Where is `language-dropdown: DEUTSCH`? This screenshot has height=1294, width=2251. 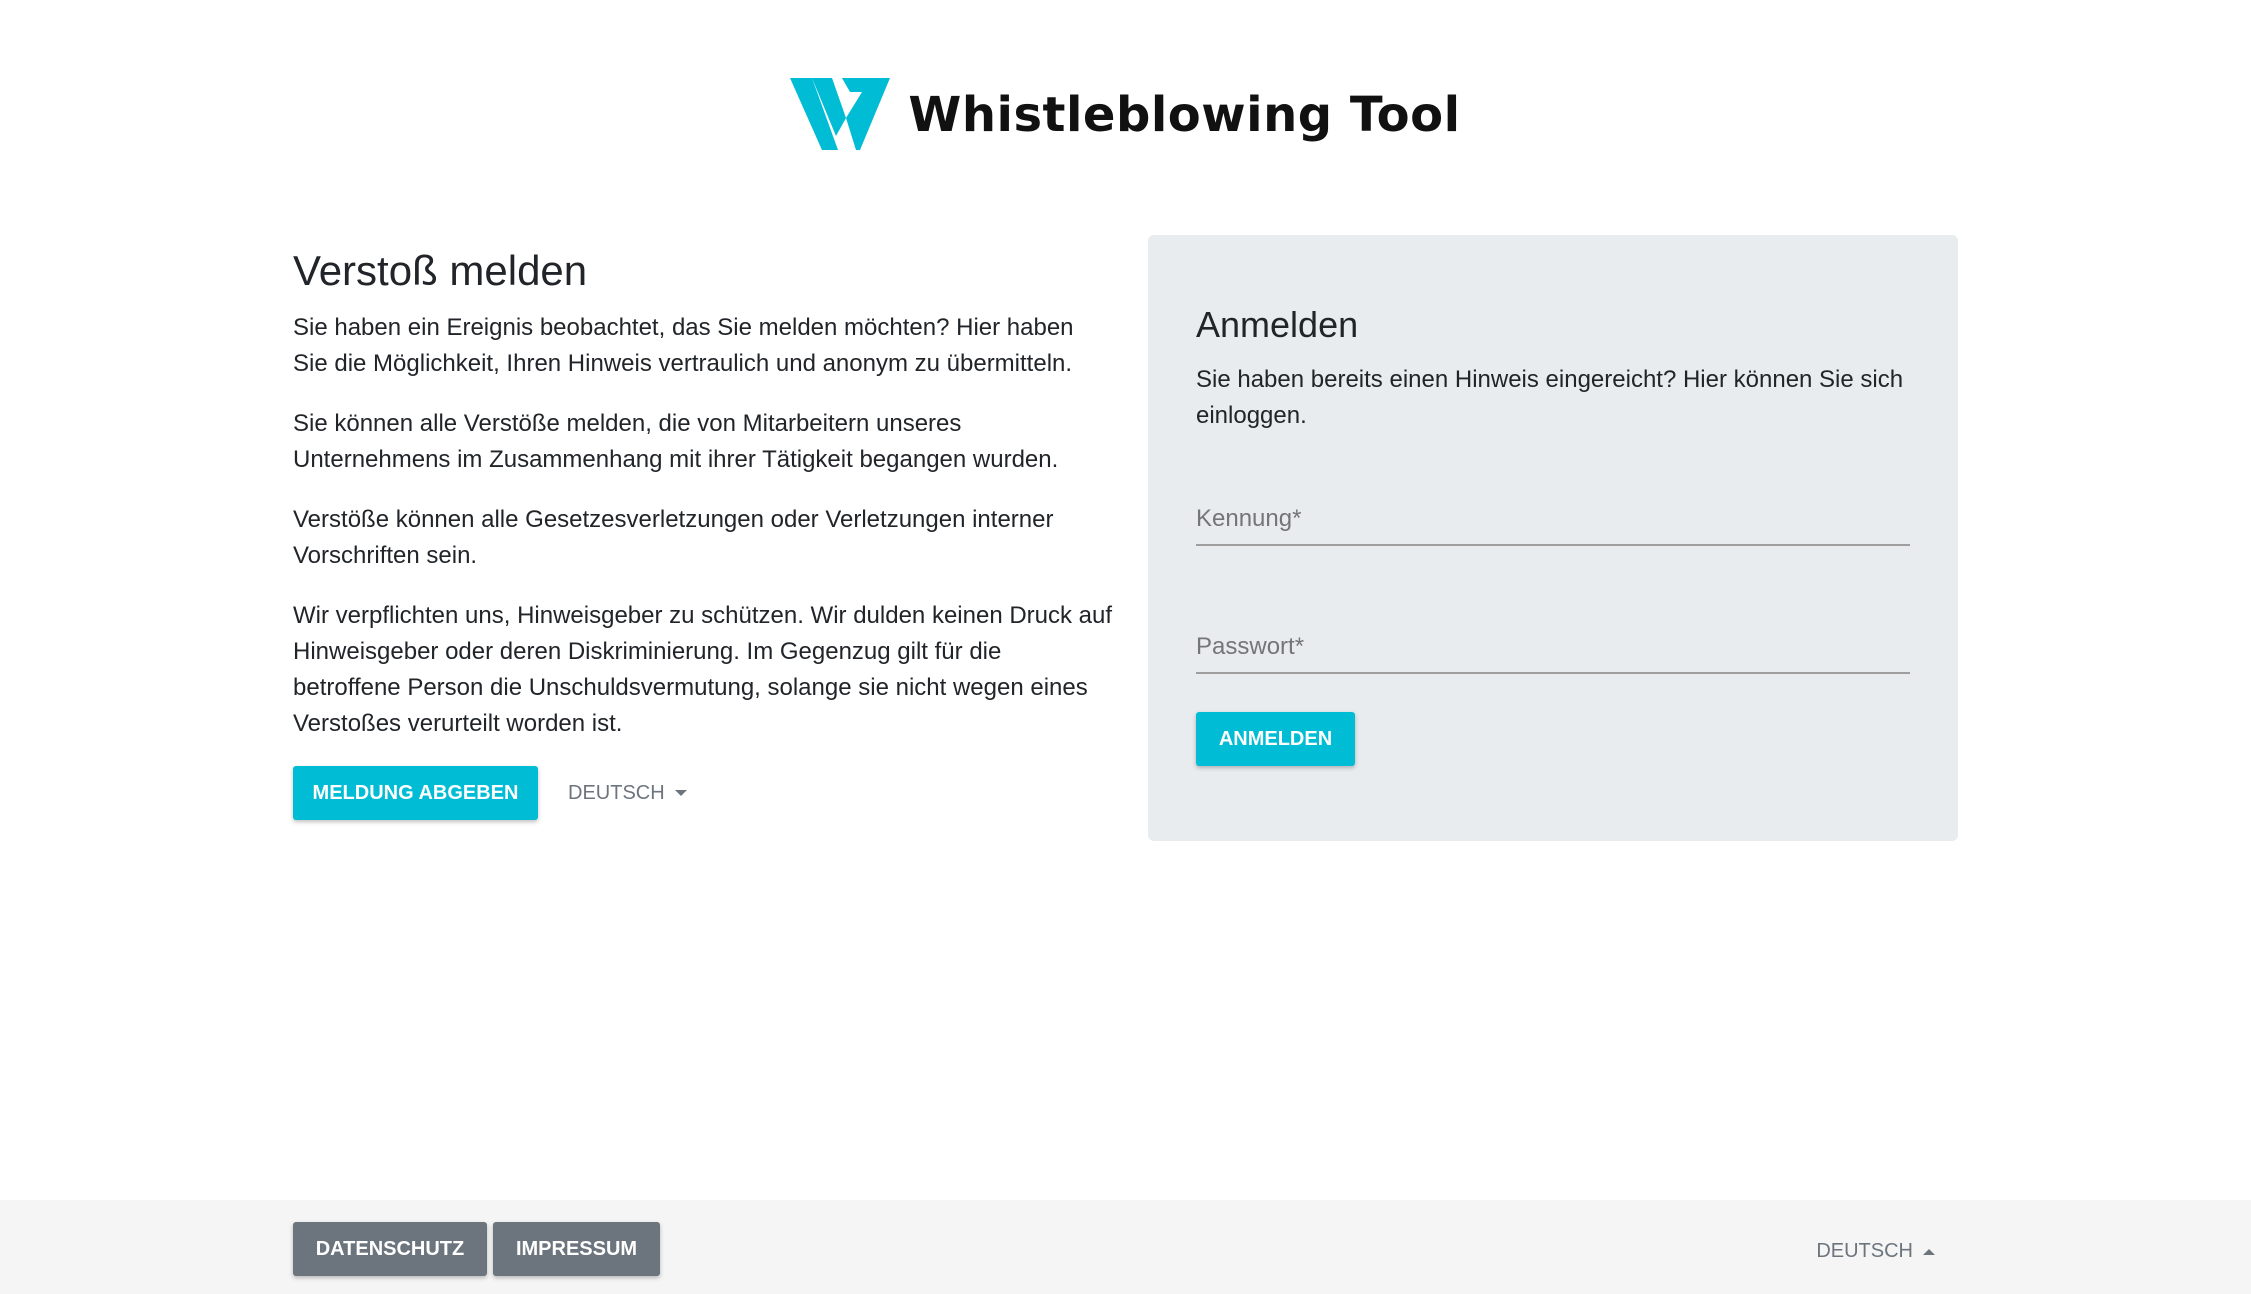 language-dropdown: DEUTSCH is located at coordinates (627, 793).